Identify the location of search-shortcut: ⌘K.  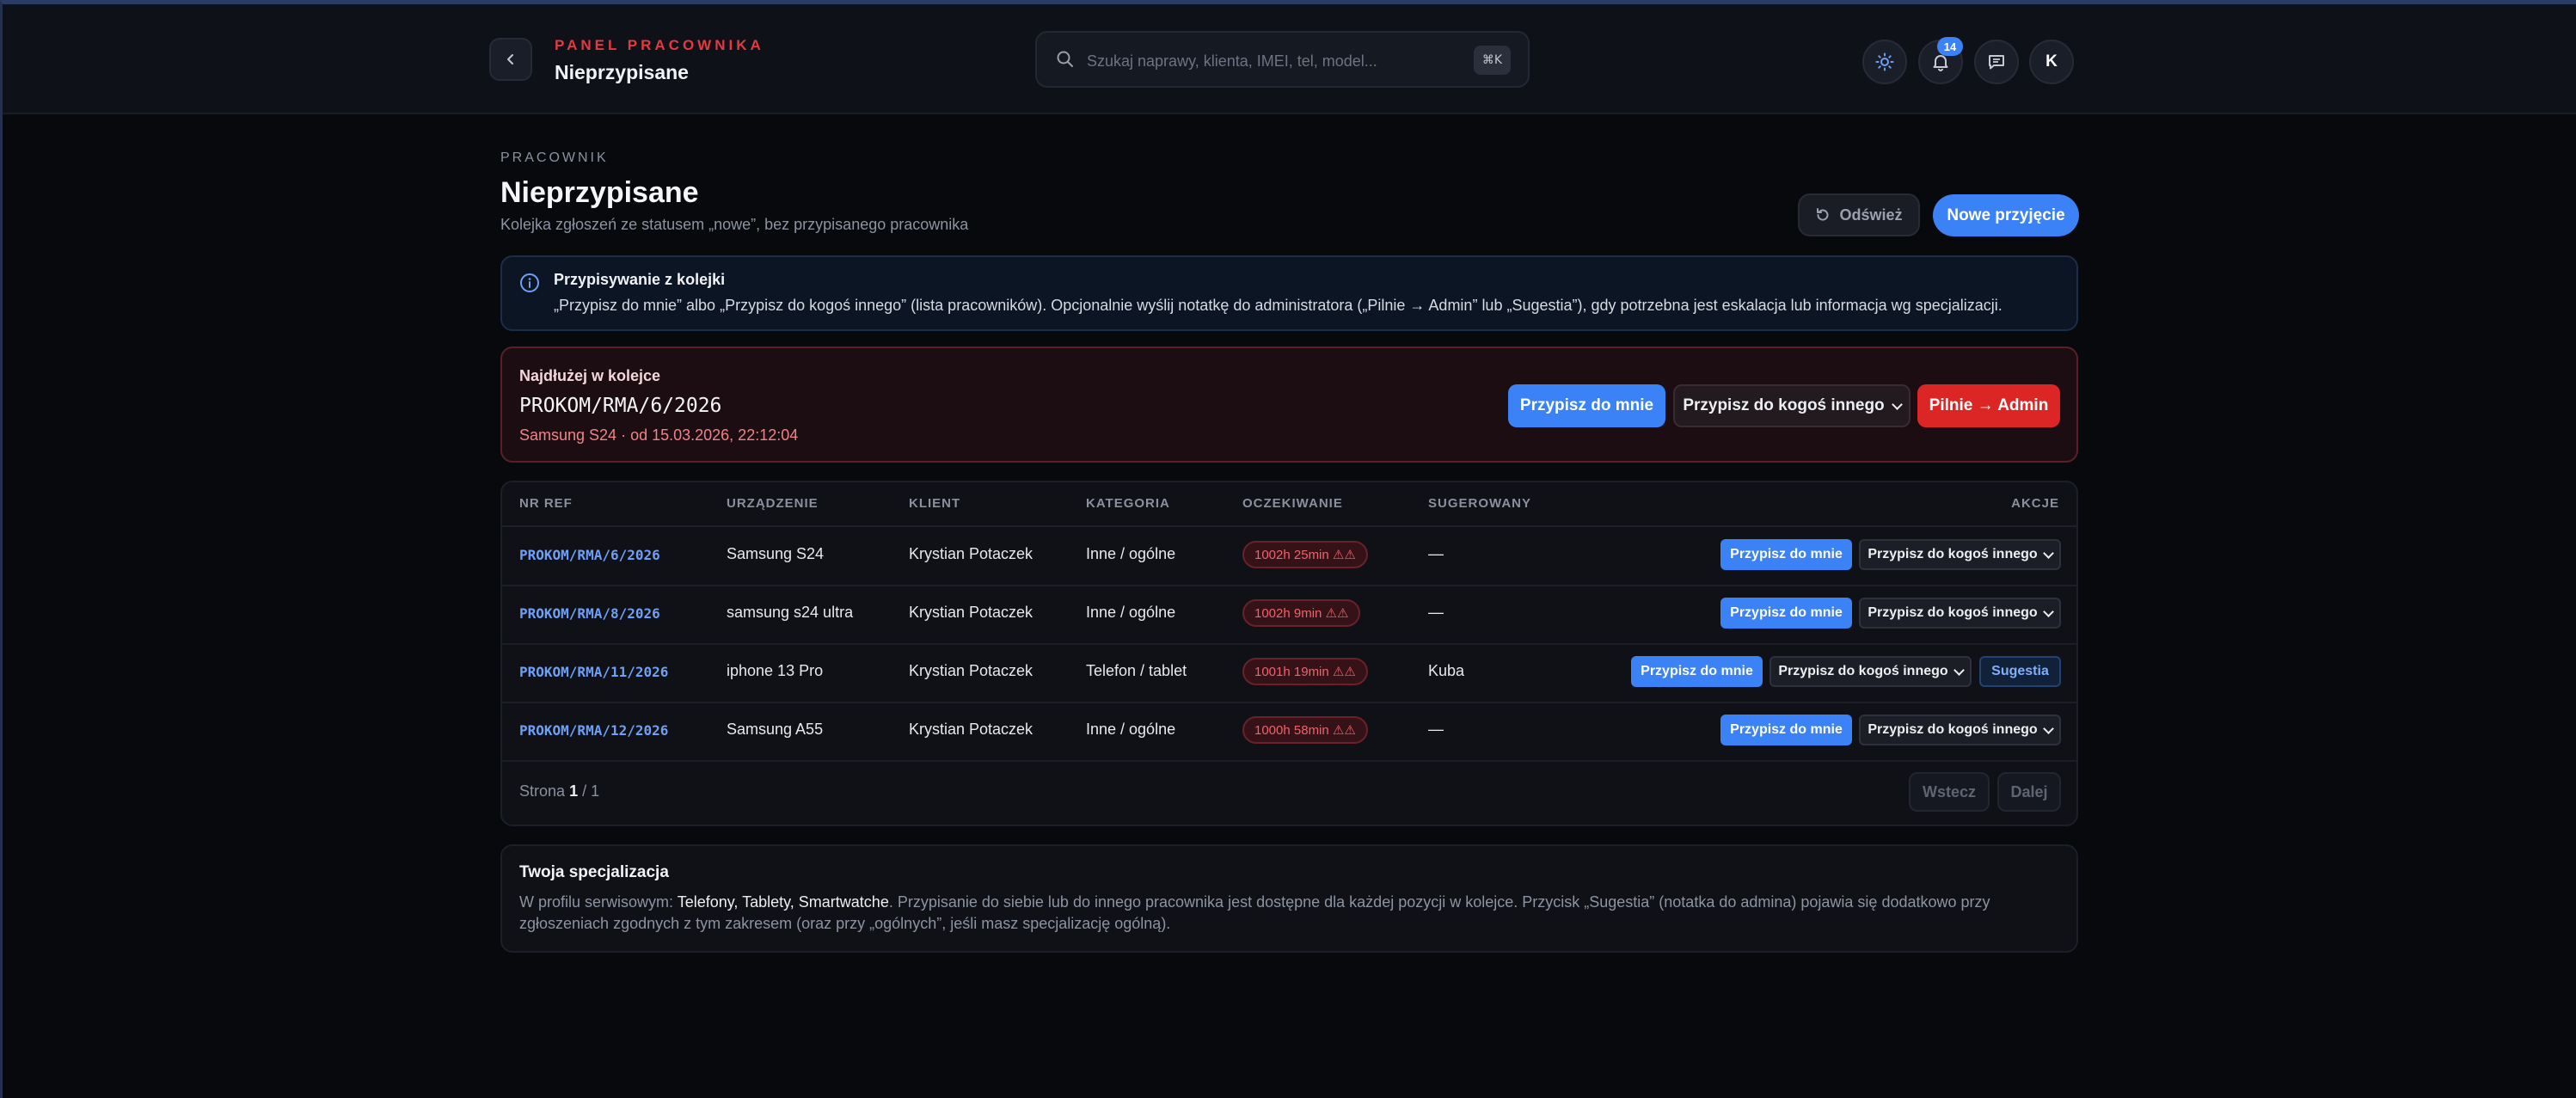
(1492, 60).